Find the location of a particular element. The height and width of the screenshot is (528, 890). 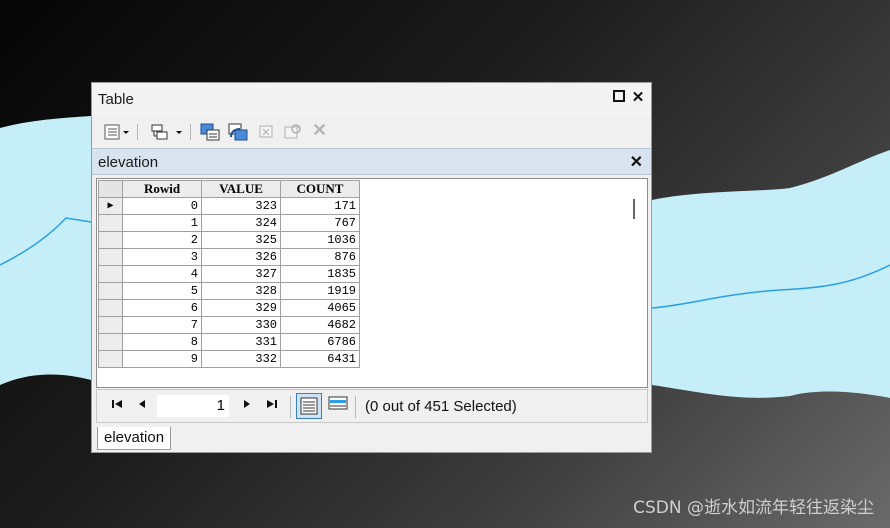

table-cell: 1835 is located at coordinates (320, 274).